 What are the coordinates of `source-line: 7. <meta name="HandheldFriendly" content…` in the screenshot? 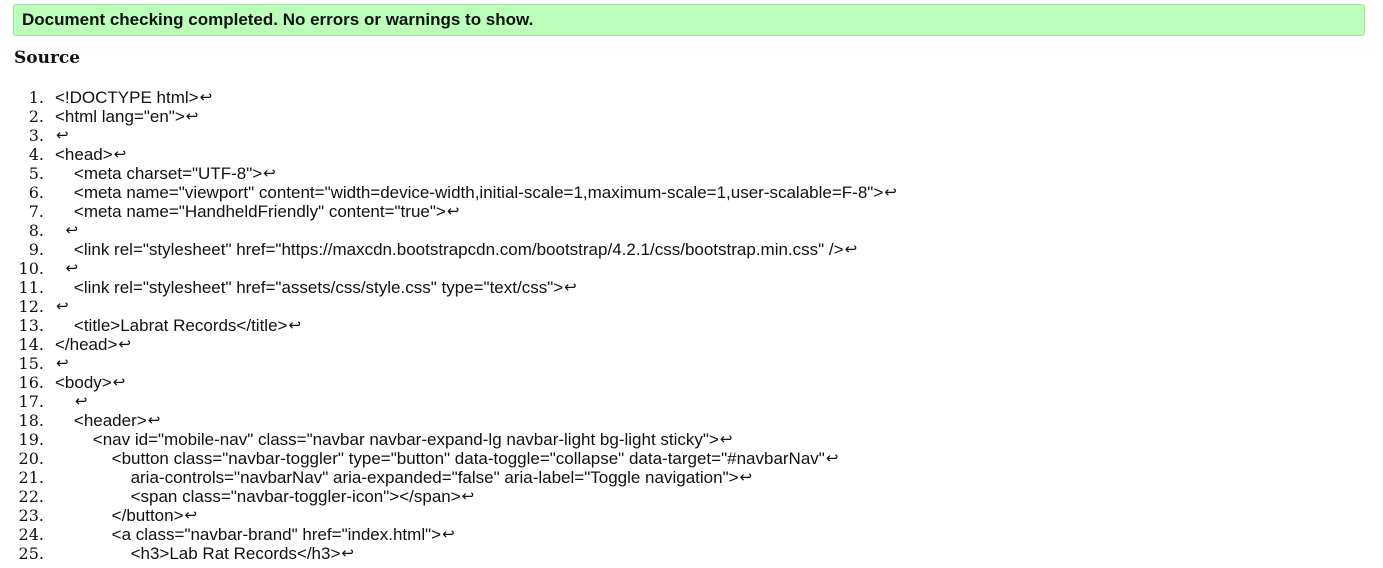 It's located at (448, 211).